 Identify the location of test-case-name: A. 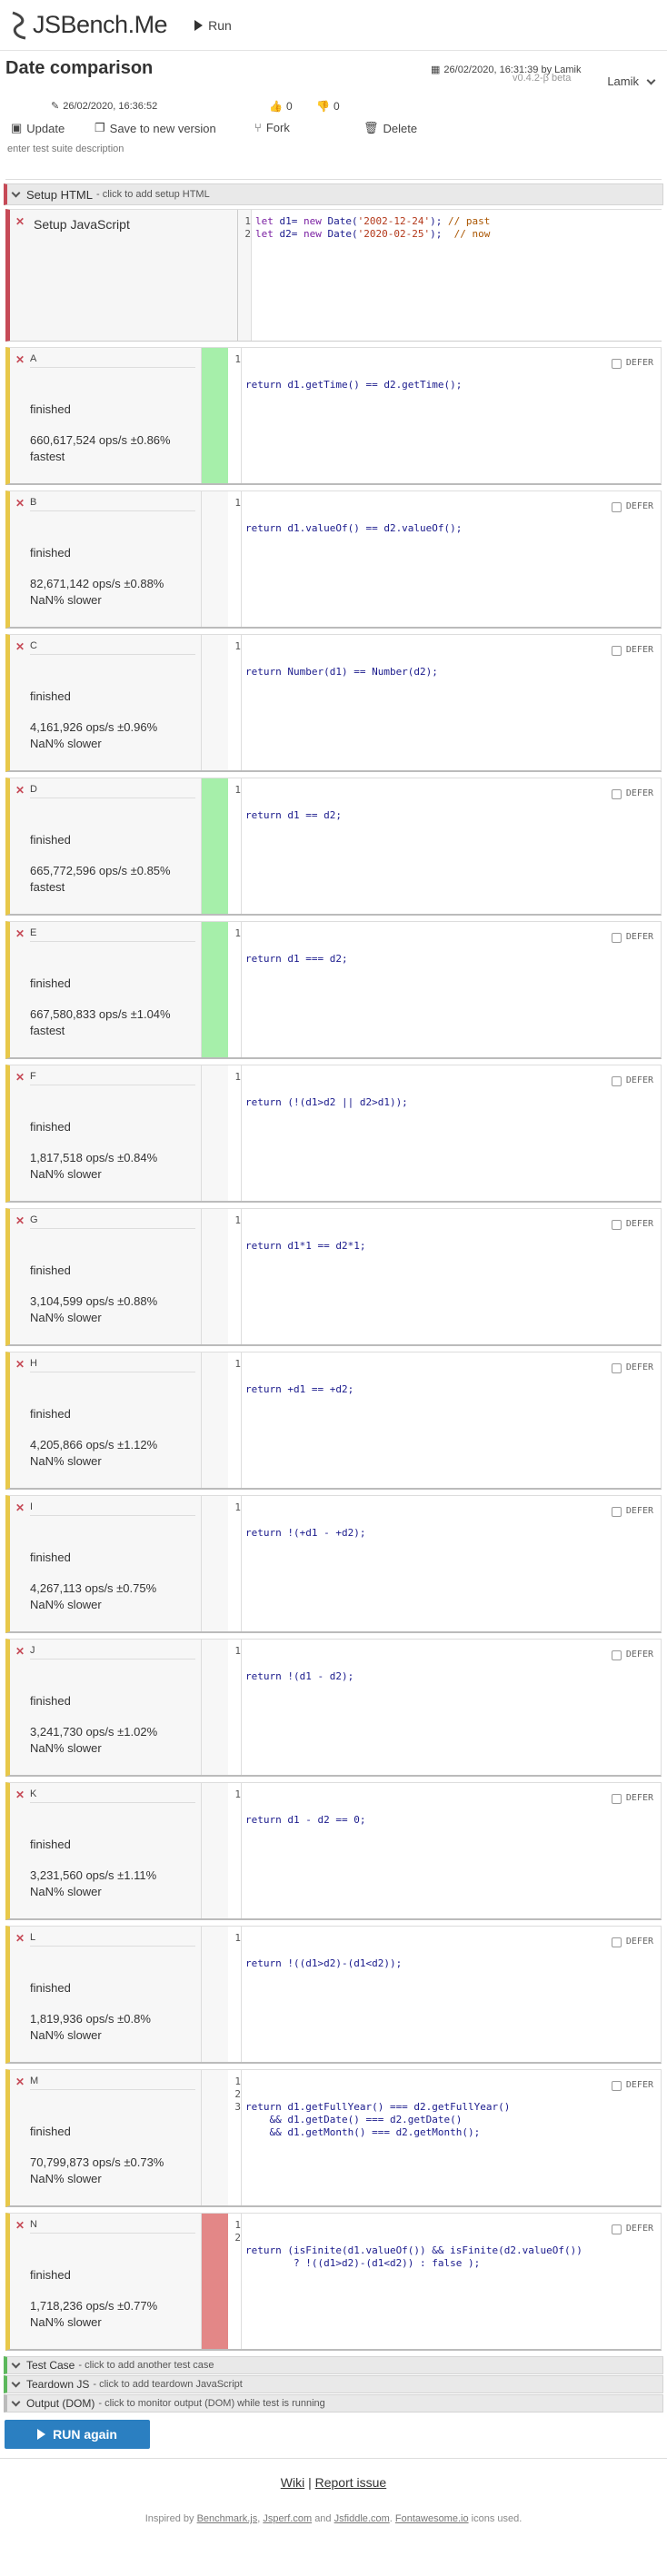
(113, 360).